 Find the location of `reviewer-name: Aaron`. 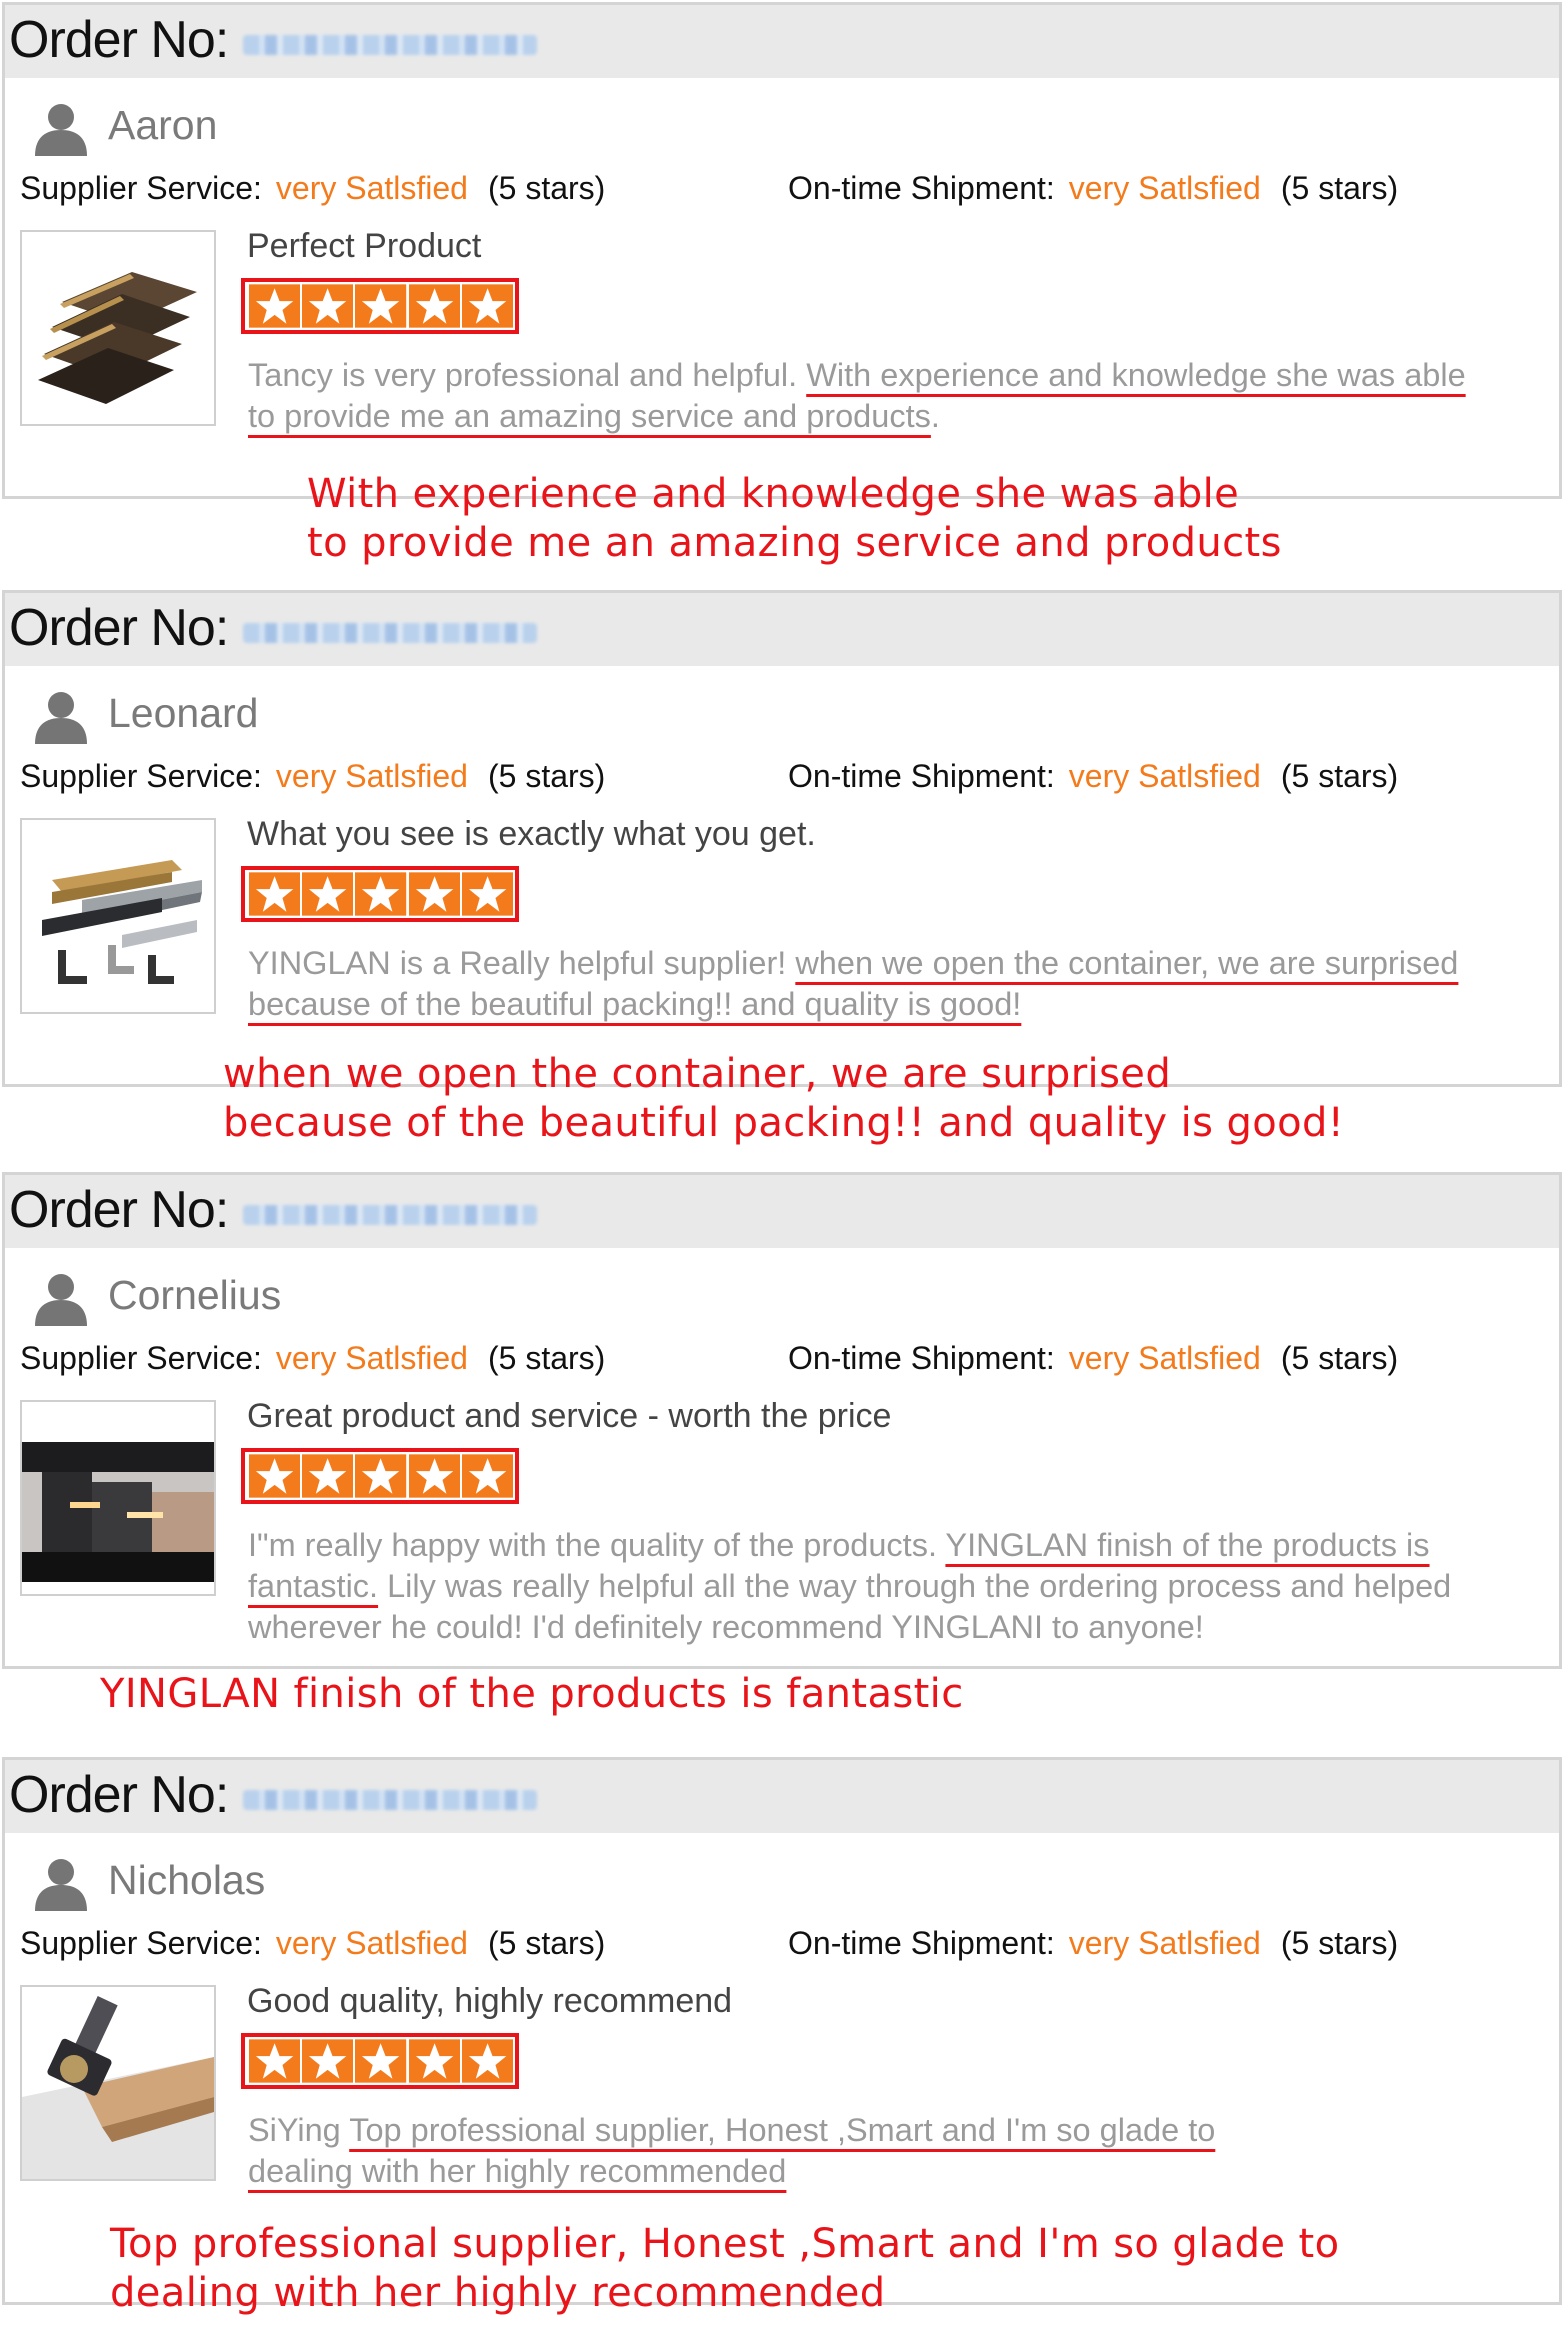

reviewer-name: Aaron is located at coordinates (163, 125).